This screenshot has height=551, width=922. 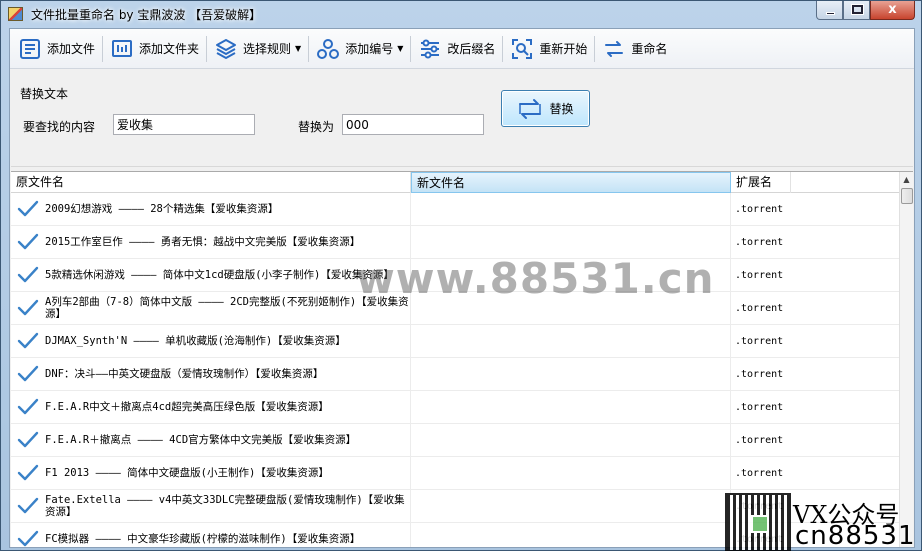 I want to click on table-row: F.E.A.R中文＋撤离点4cd超完美高压绿色版【爱收集资源】 .torrent, so click(x=455, y=407).